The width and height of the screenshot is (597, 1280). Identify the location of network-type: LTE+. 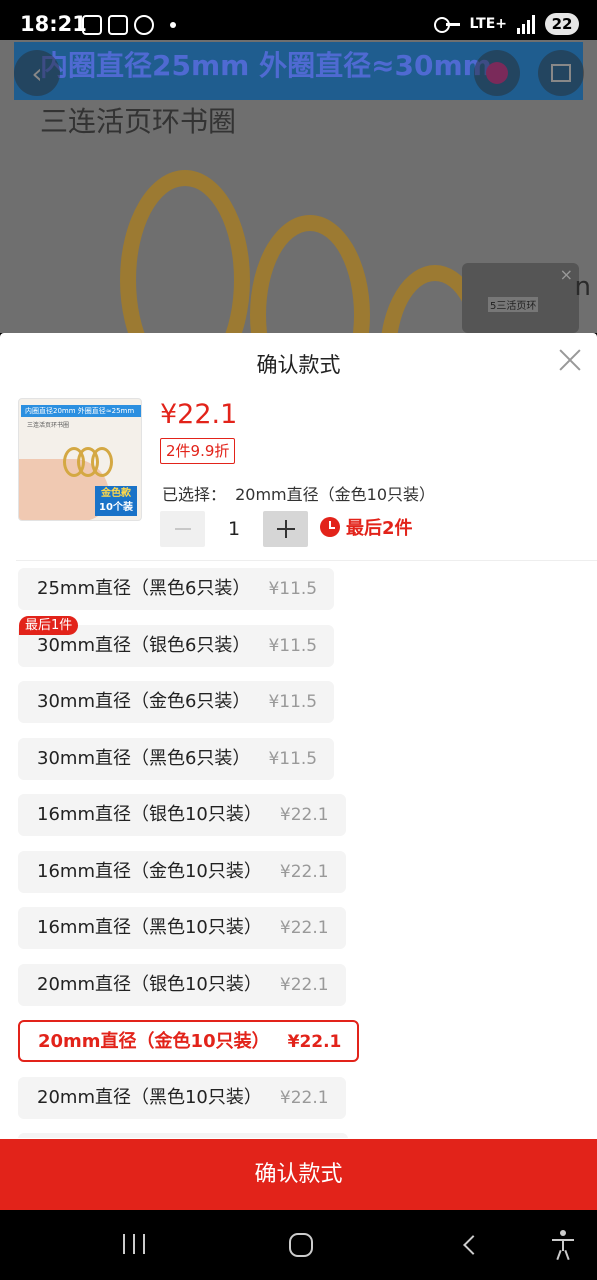
(488, 24).